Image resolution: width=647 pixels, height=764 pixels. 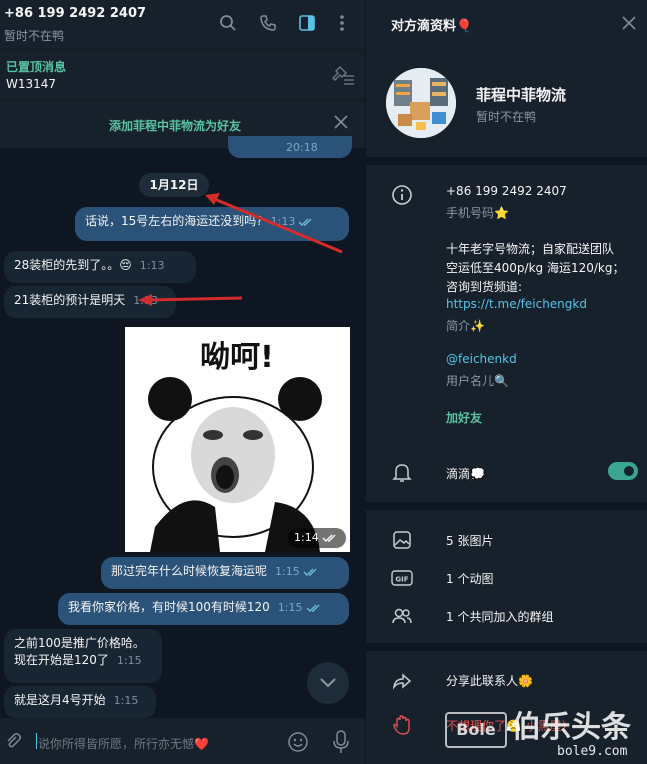 What do you see at coordinates (530, 249) in the screenshot?
I see `bio-line: 十年老字号物流；自家配送团队` at bounding box center [530, 249].